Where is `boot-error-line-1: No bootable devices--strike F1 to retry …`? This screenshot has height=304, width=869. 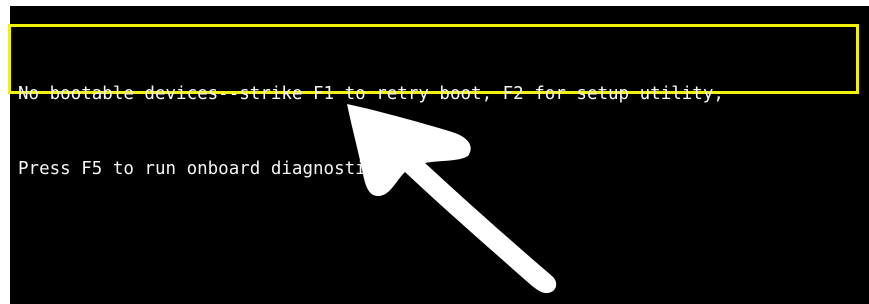 boot-error-line-1: No bootable devices--strike F1 to retry … is located at coordinates (371, 94).